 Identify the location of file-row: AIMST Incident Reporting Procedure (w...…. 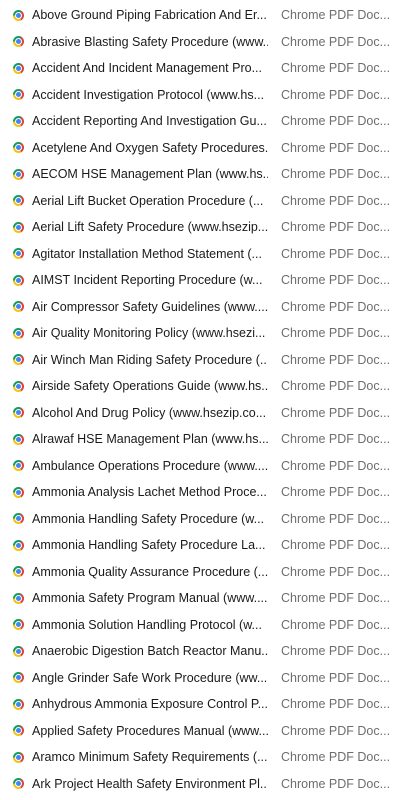
(200, 280).